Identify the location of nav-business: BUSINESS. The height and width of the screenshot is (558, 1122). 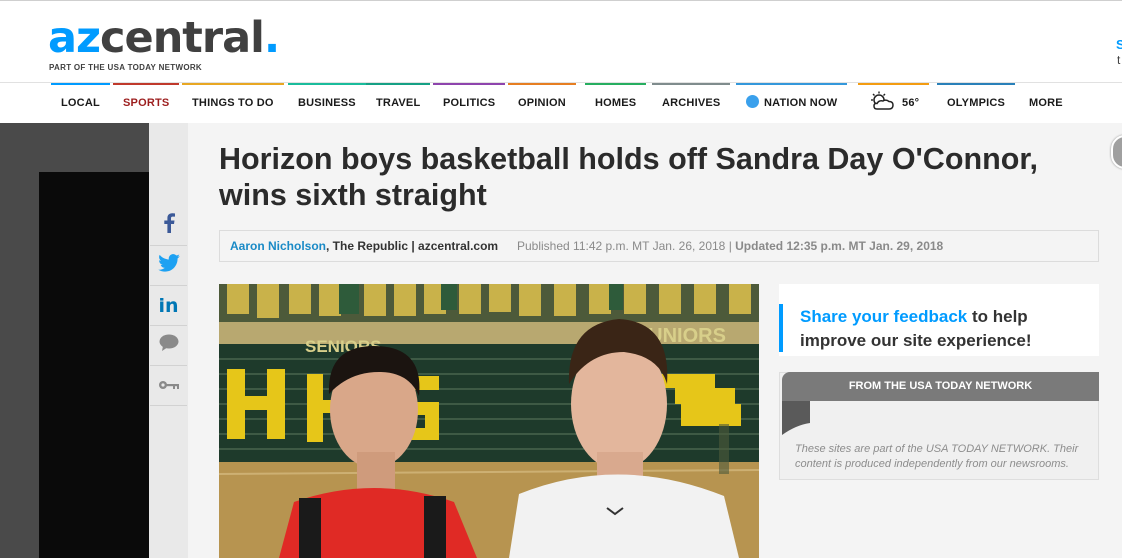
(327, 103).